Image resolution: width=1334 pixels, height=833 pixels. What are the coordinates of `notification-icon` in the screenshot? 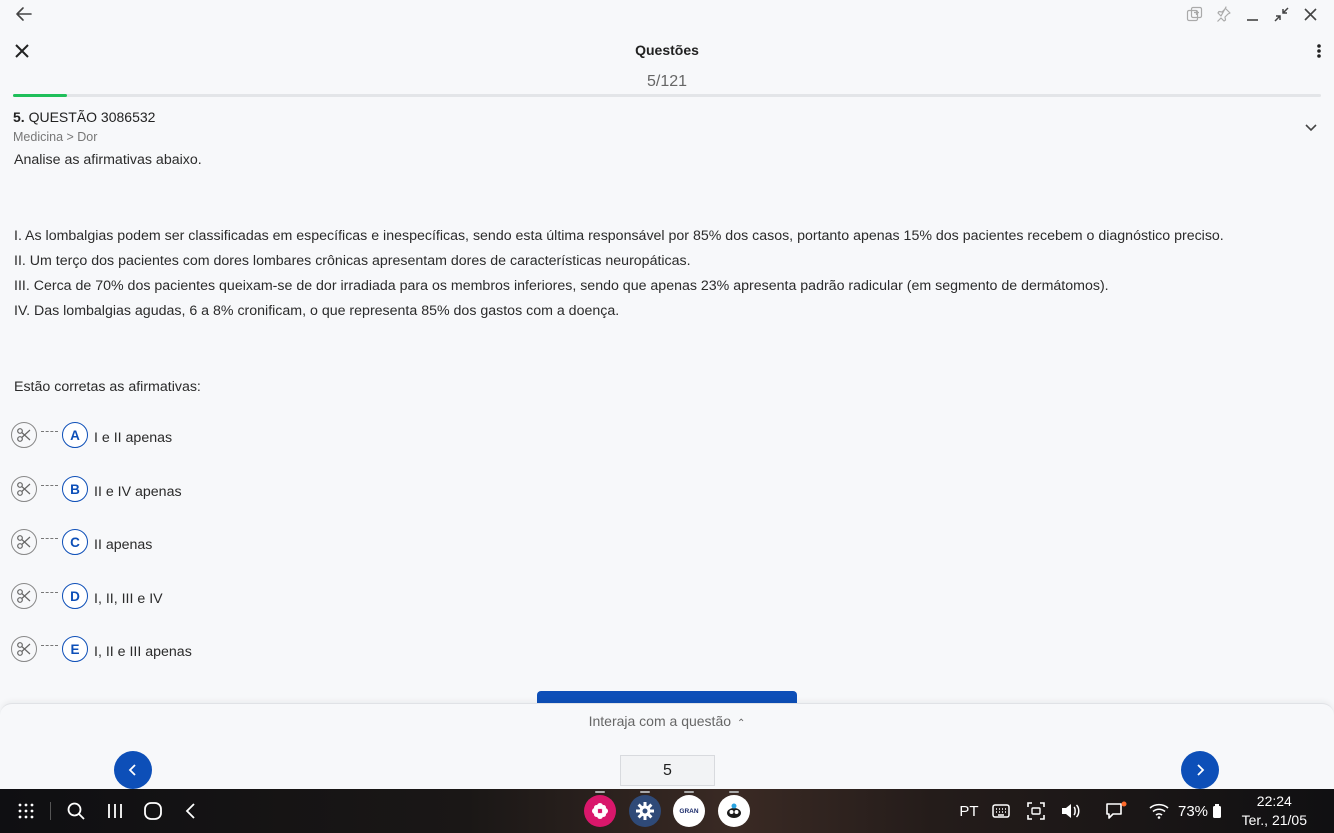 It's located at (1116, 811).